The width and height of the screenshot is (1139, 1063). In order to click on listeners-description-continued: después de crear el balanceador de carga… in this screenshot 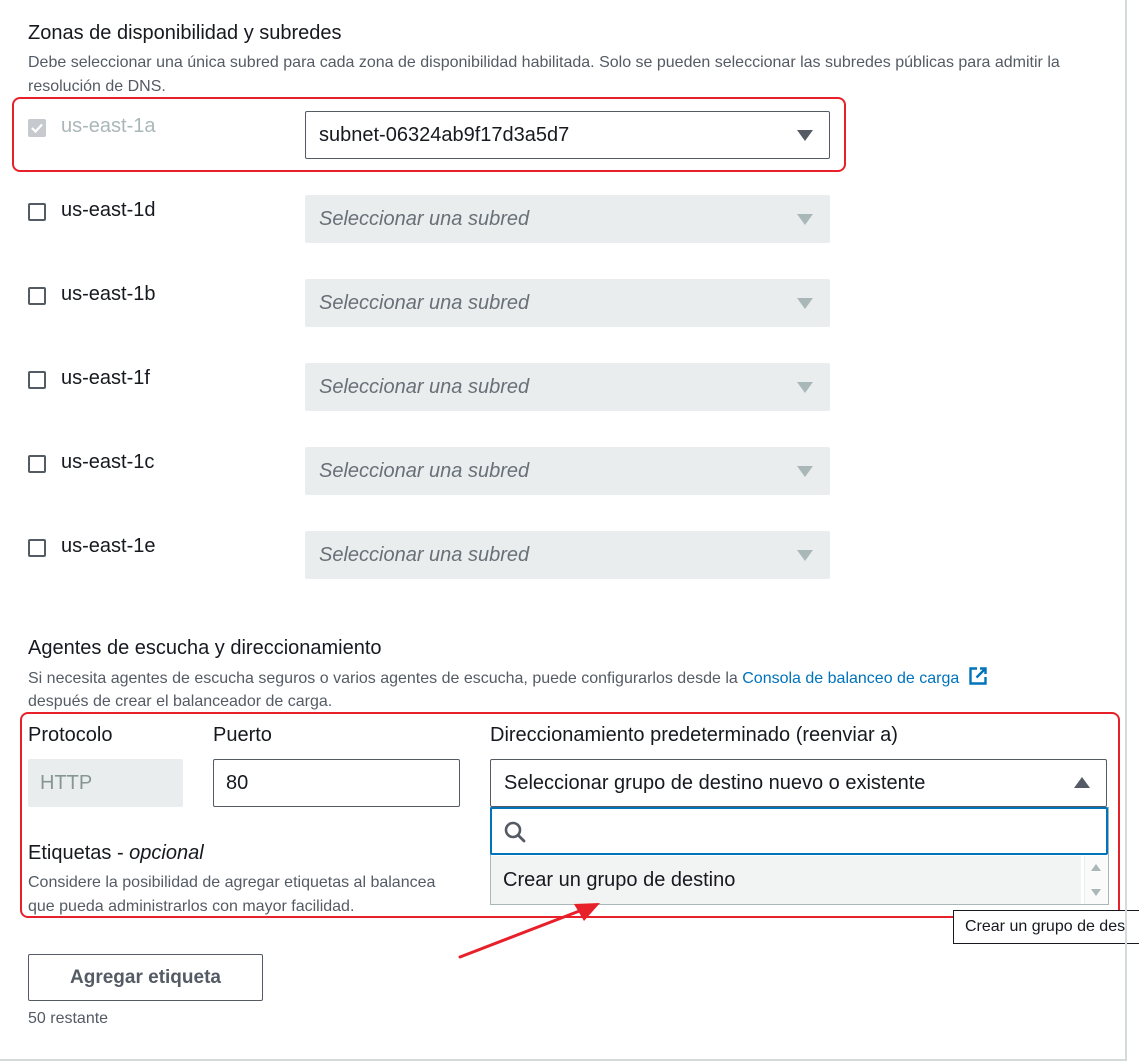, I will do `click(180, 701)`.